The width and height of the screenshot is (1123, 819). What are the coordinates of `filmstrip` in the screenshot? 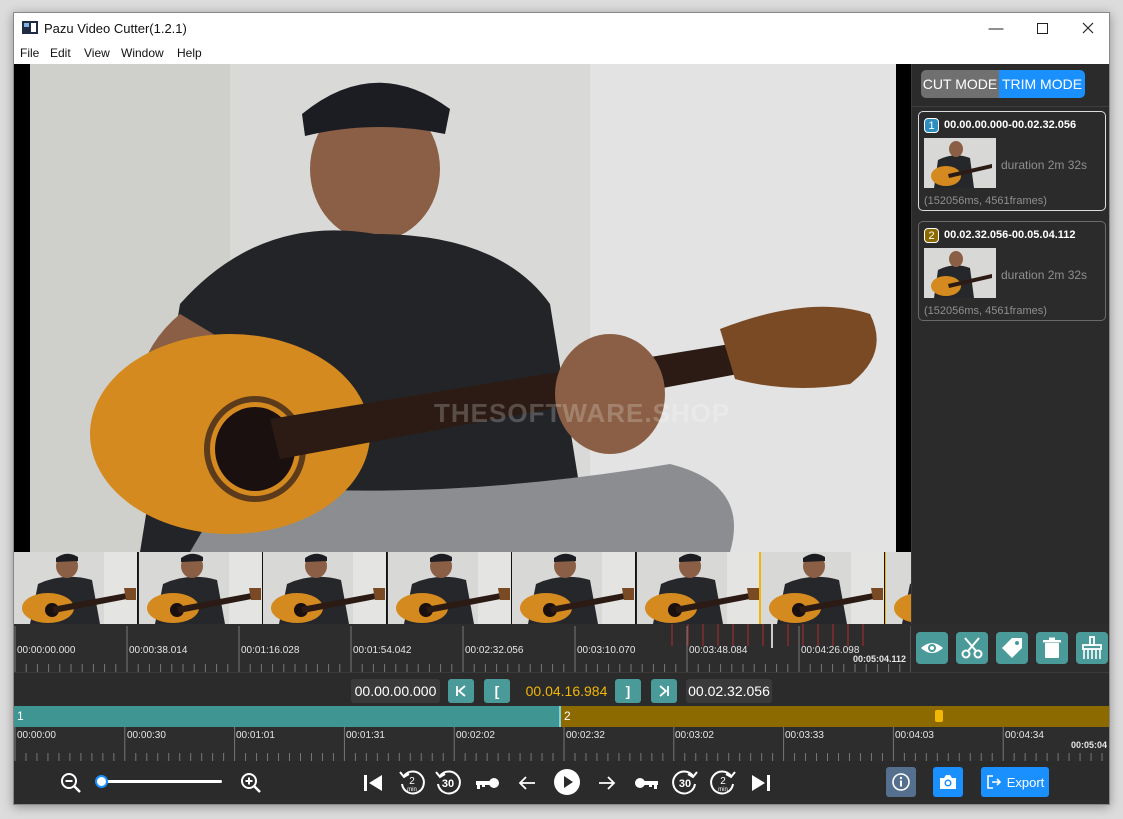 It's located at (462, 588).